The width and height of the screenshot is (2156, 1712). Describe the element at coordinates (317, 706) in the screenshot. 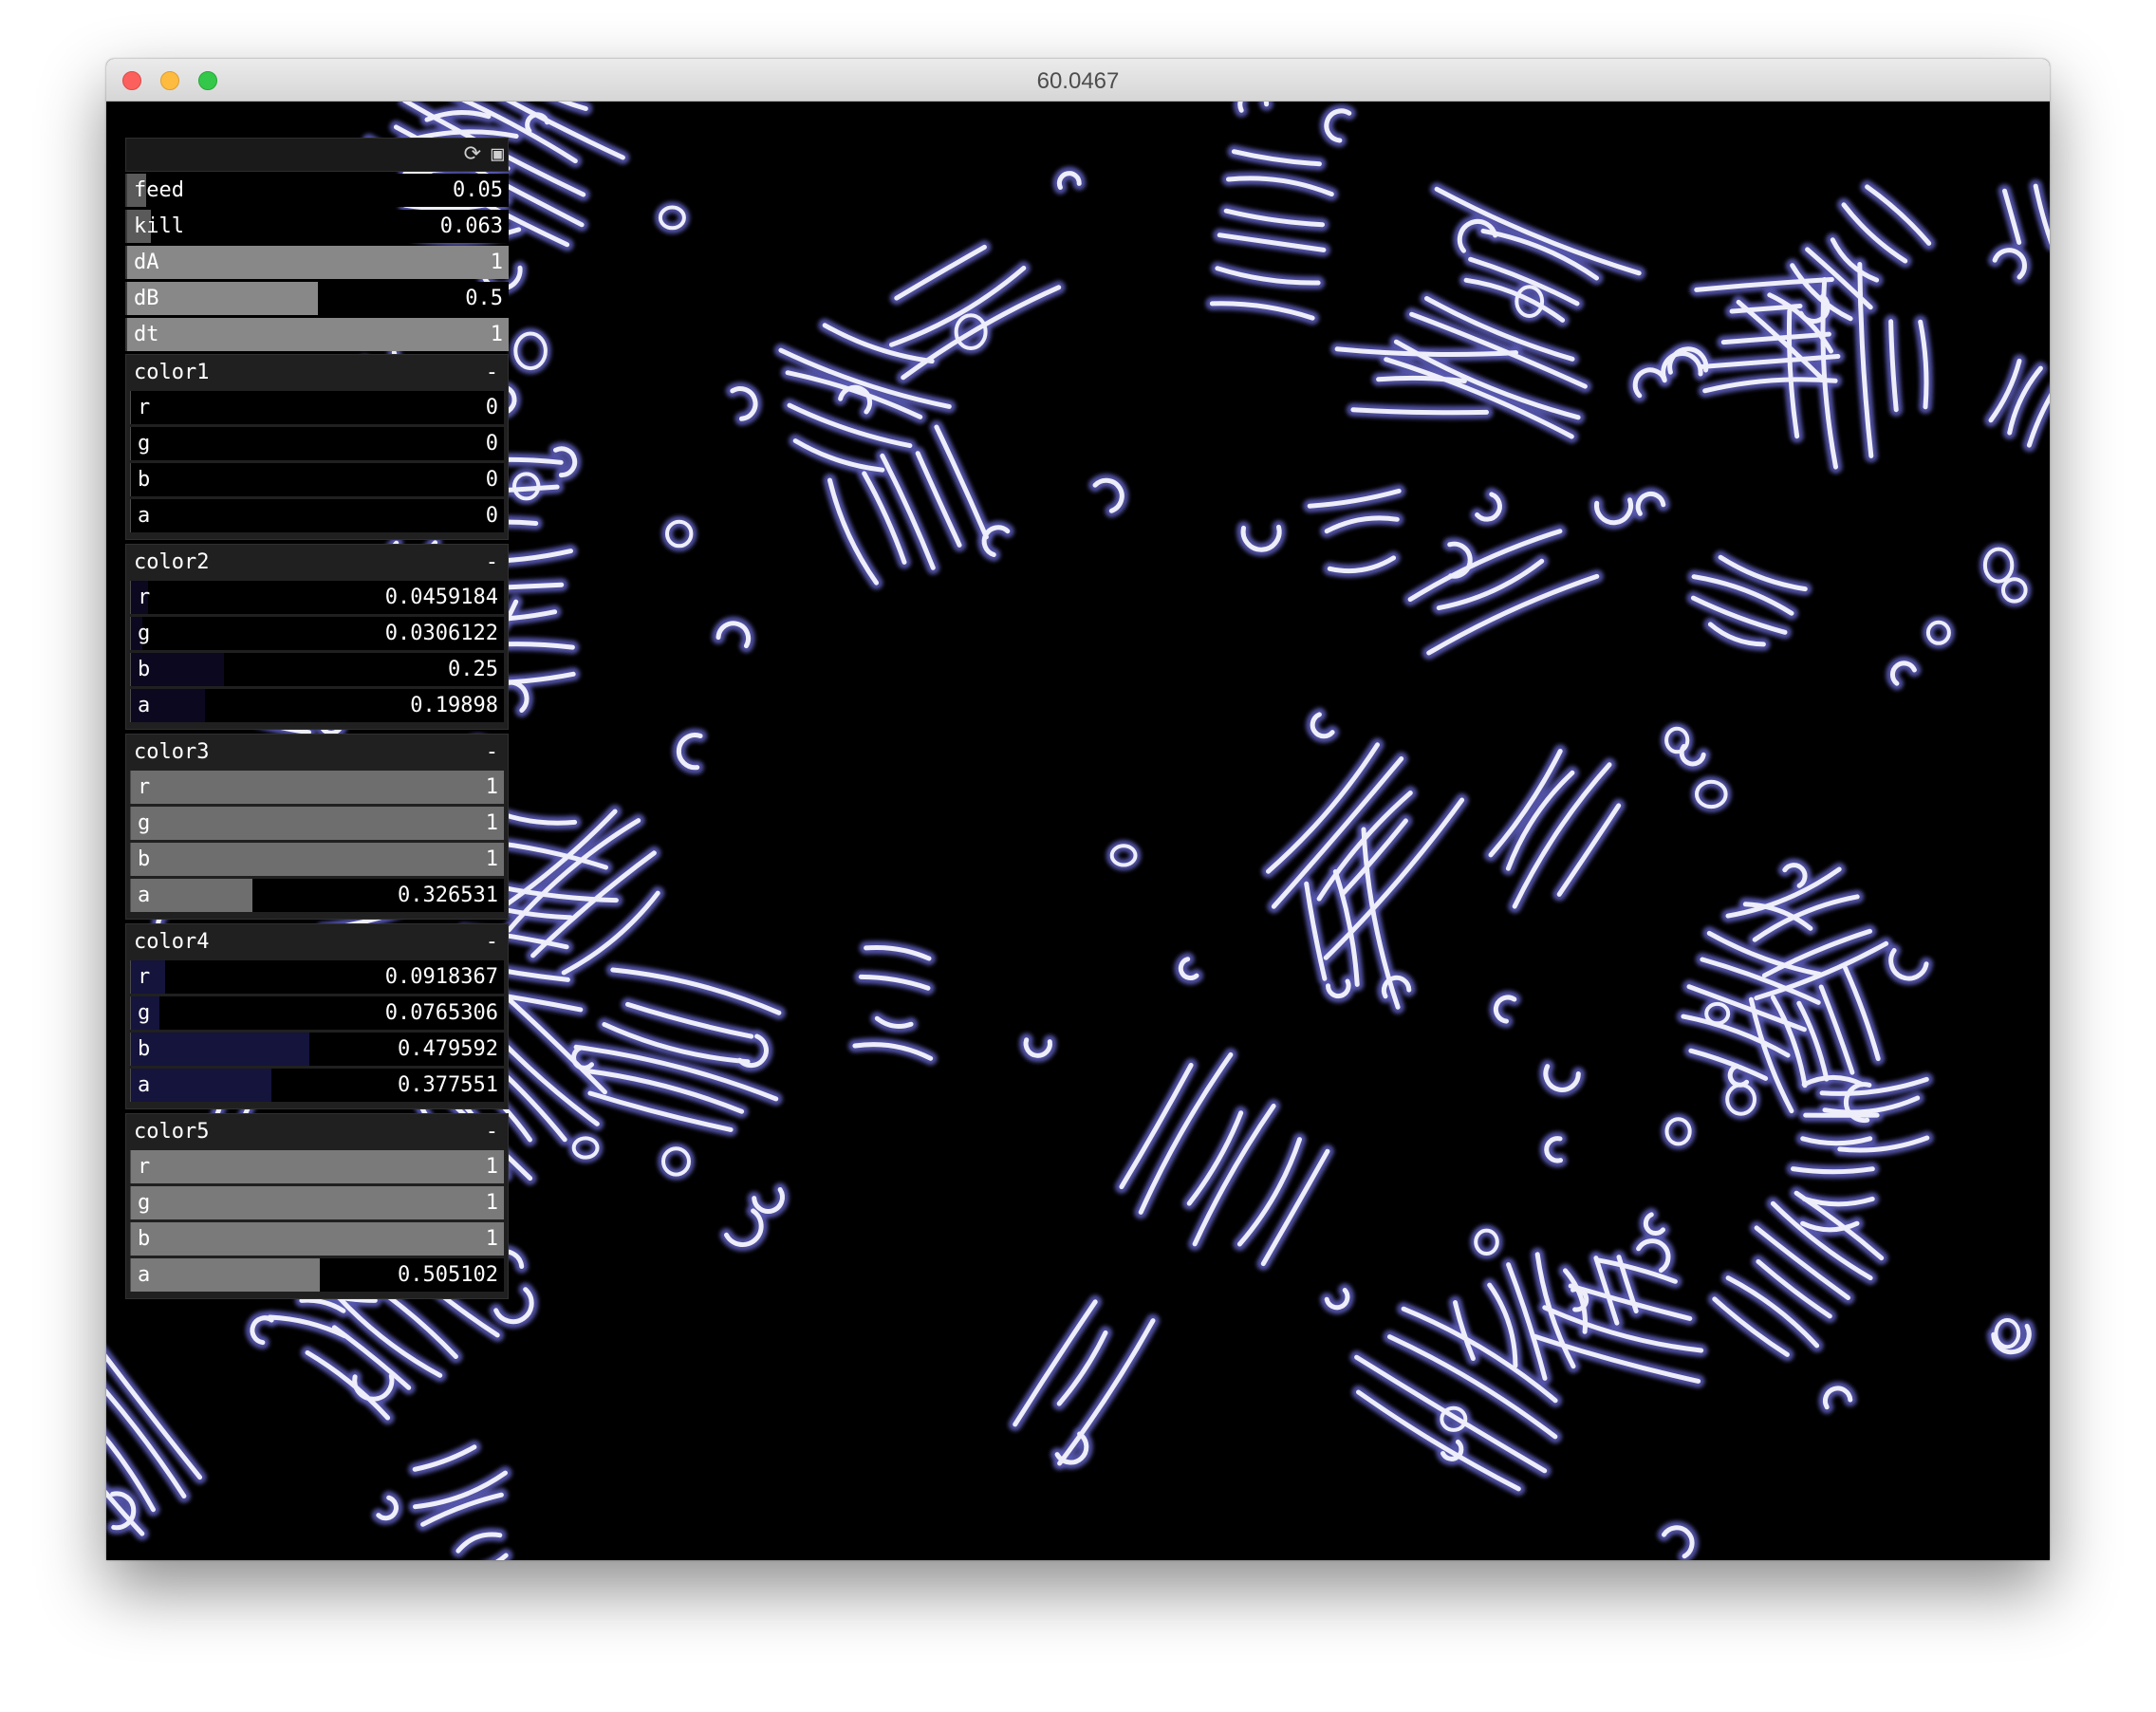

I see `color2-a-slider: a 0.19898` at that location.